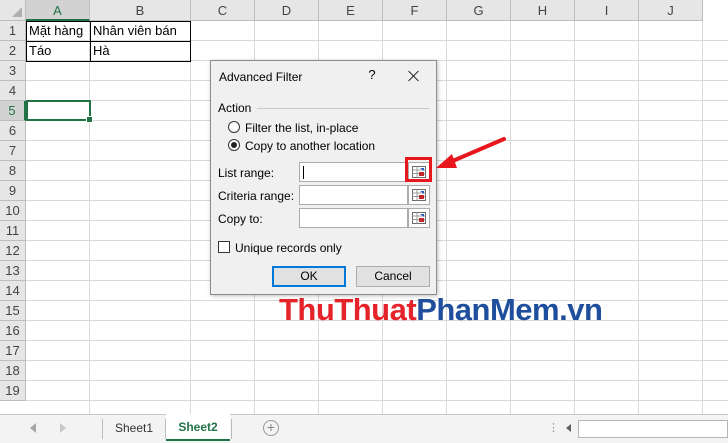  Describe the element at coordinates (58, 10) in the screenshot. I see `column-header-a: A` at that location.